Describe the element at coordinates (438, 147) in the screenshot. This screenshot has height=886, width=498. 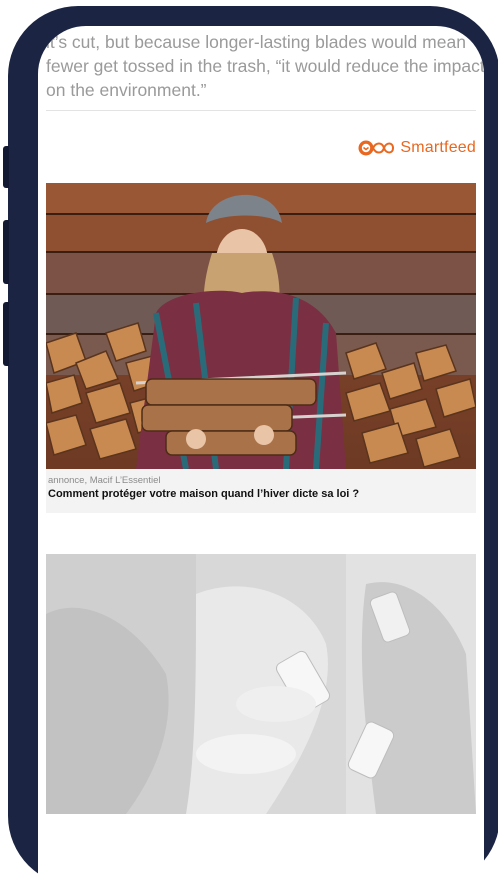
I see `smartfeed-label: Smartfeed` at that location.